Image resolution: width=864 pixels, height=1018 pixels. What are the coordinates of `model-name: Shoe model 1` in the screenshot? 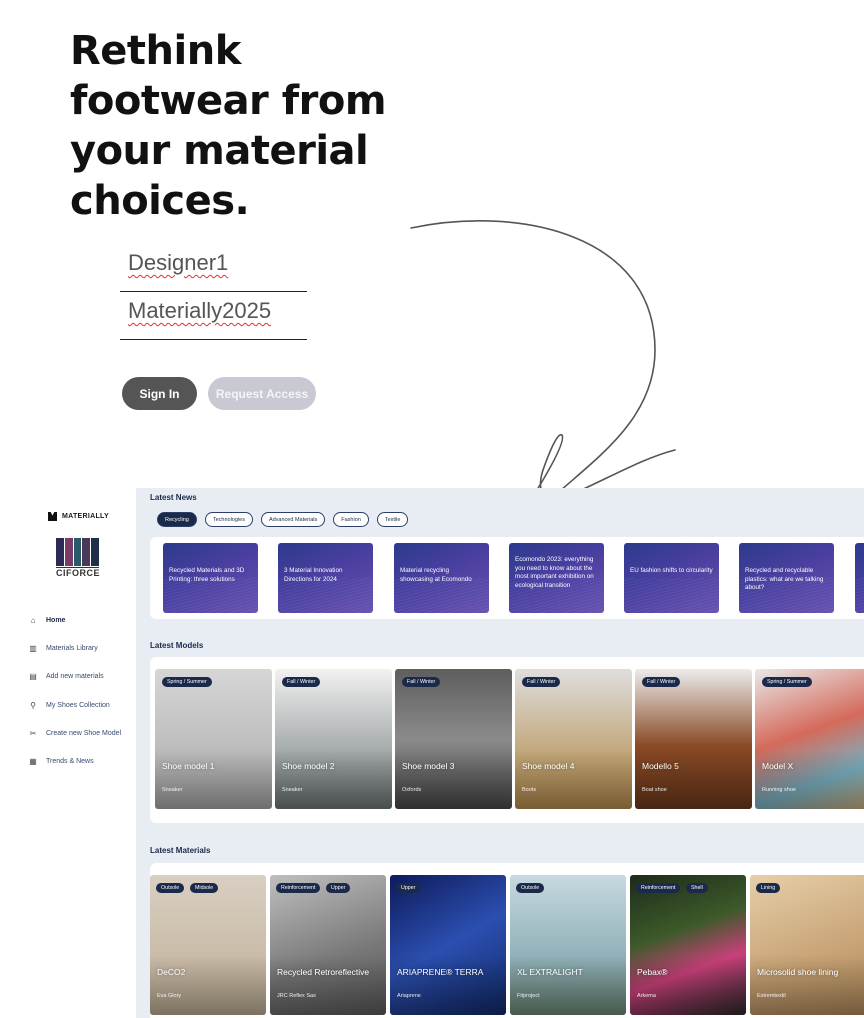 It's located at (188, 766).